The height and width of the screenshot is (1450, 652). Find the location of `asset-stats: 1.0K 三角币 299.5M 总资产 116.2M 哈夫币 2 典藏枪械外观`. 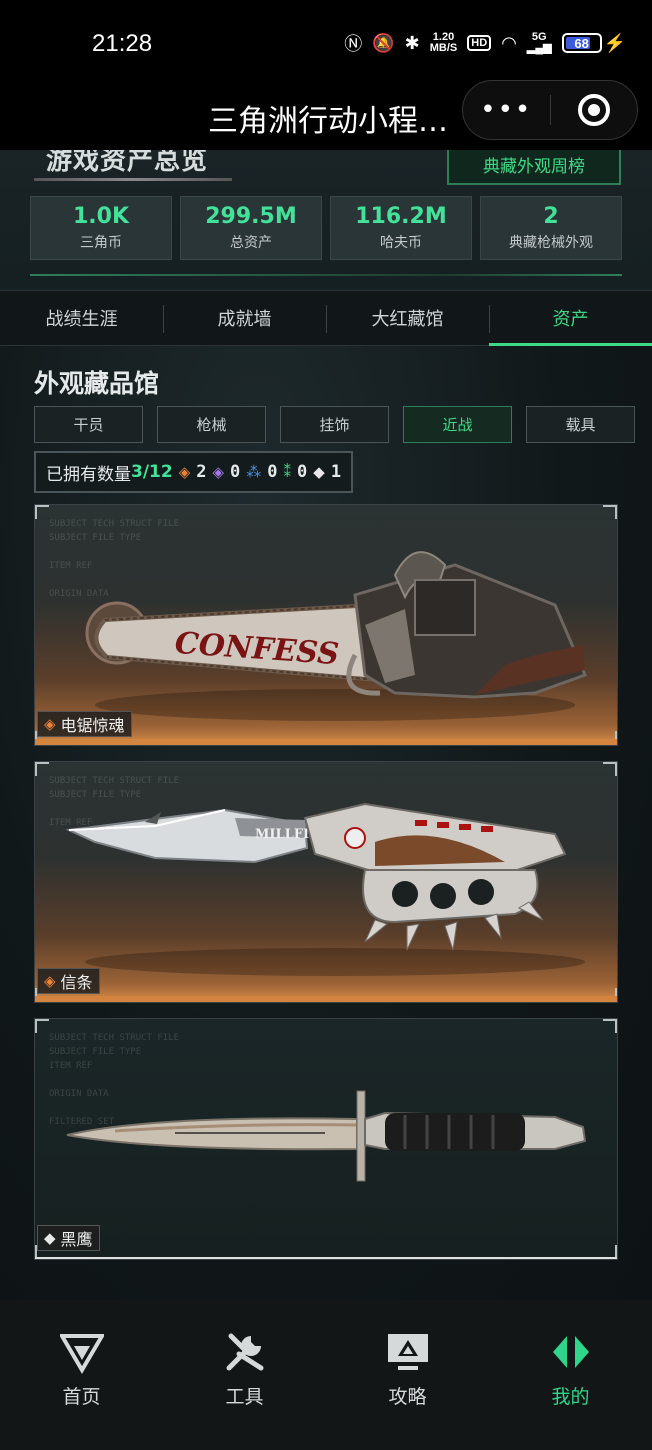

asset-stats: 1.0K 三角币 299.5M 总资产 116.2M 哈夫币 2 典藏枪械外观 is located at coordinates (326, 228).